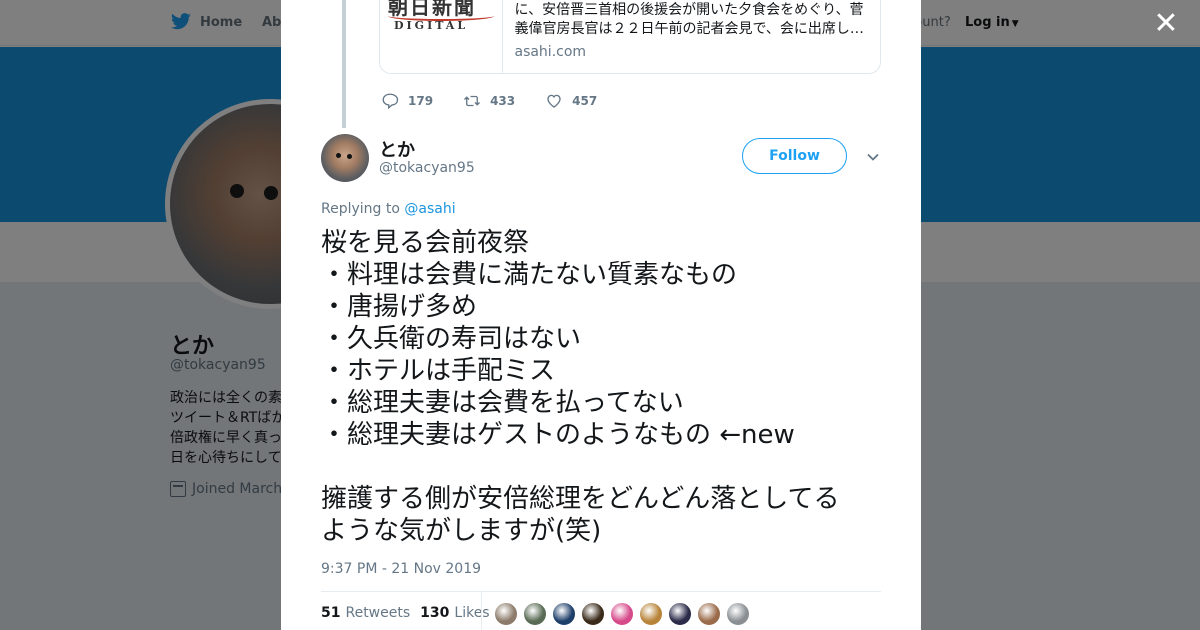 Image resolution: width=1200 pixels, height=630 pixels. I want to click on tweet-stats: 51 Retweets 130 Likes, so click(410, 613).